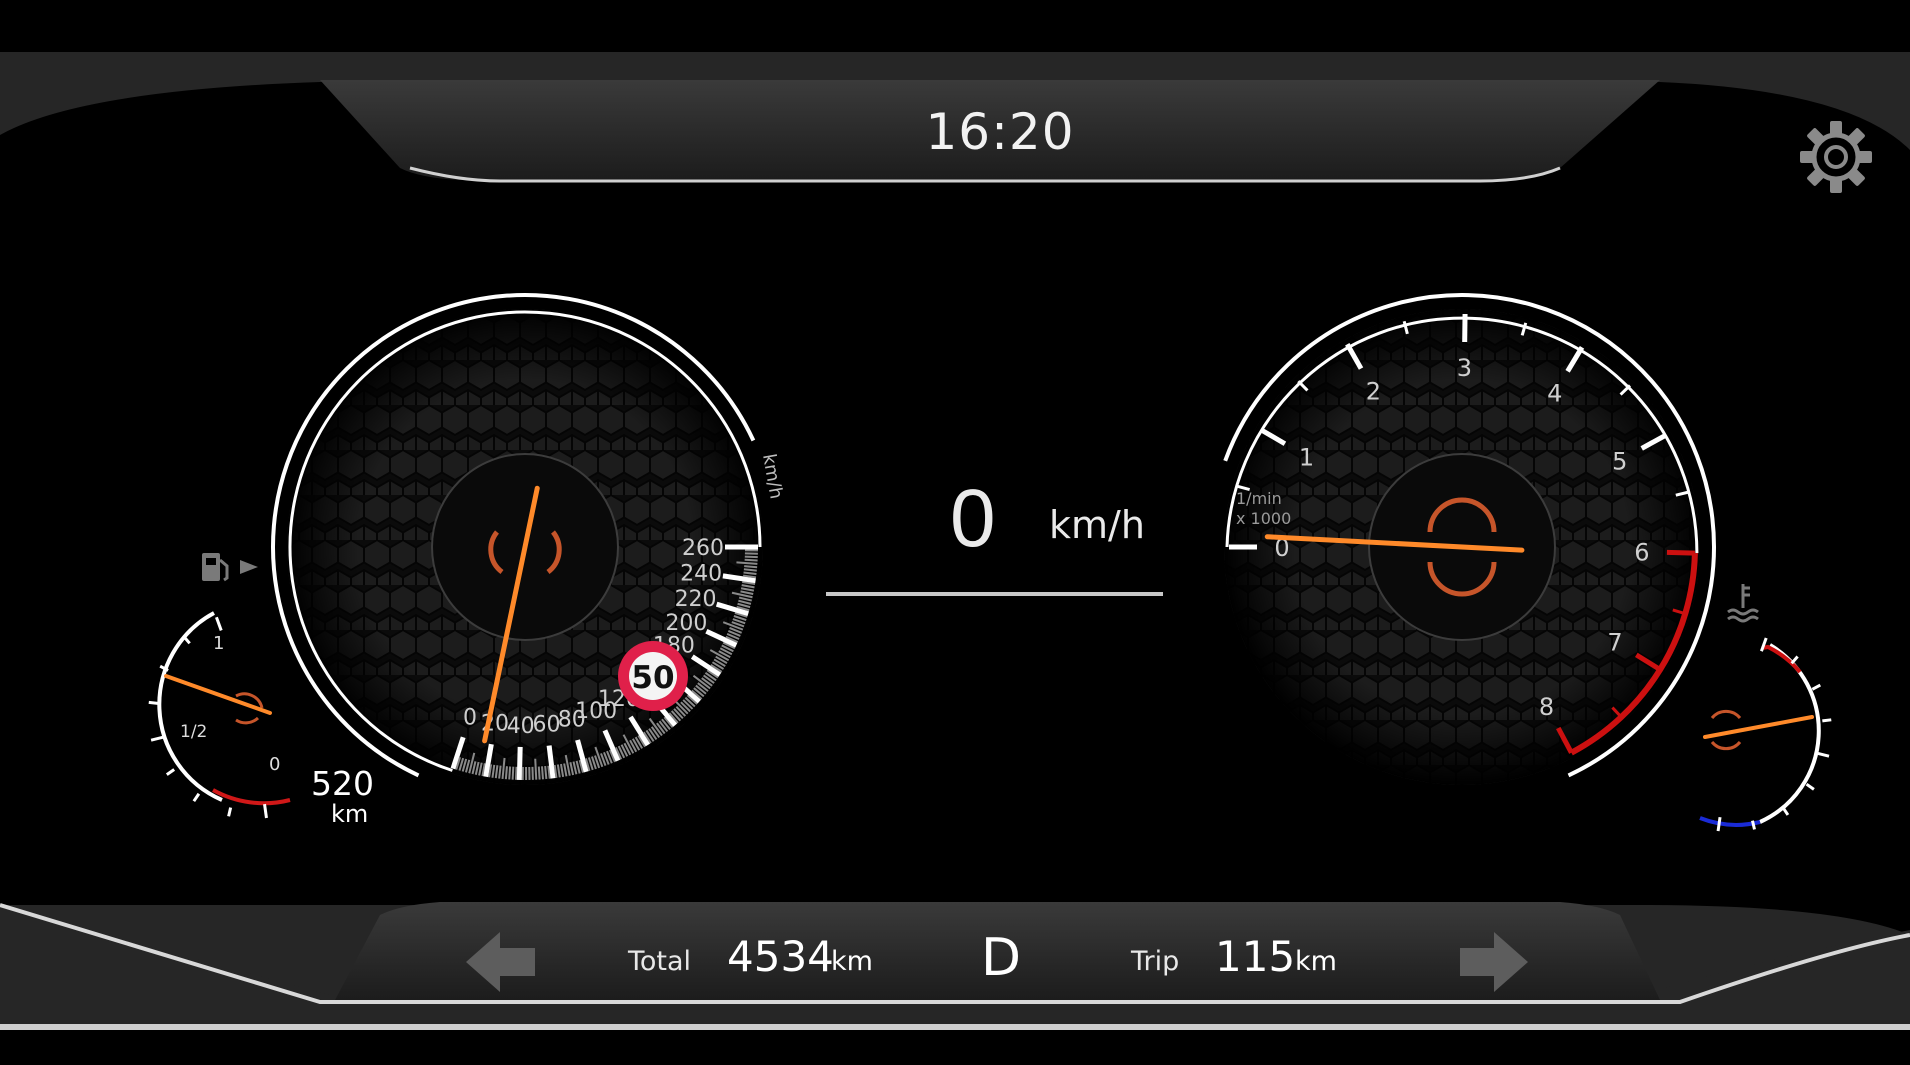 The image size is (1910, 1065). What do you see at coordinates (1614, 643) in the screenshot?
I see `tachometer-tick-label: 7` at bounding box center [1614, 643].